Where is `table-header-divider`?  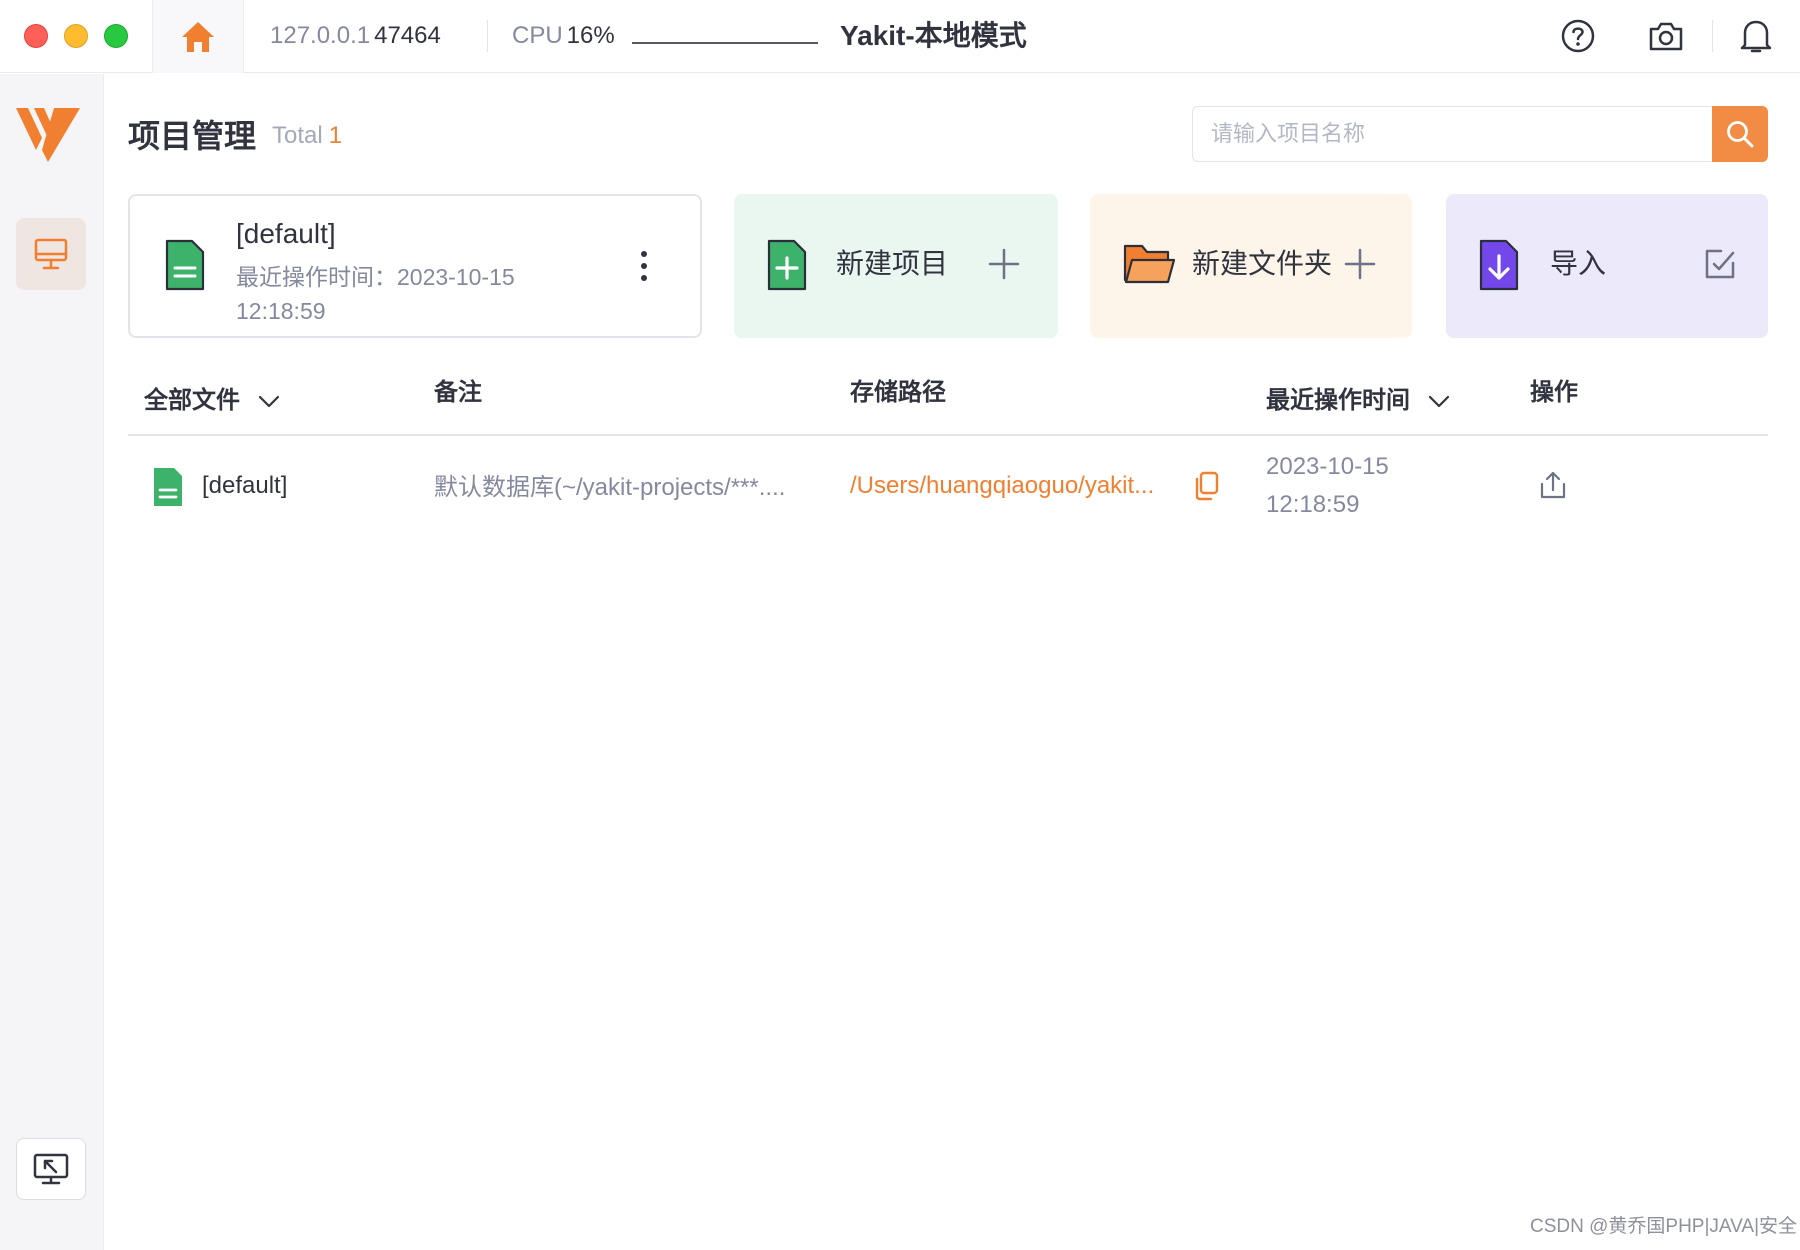 table-header-divider is located at coordinates (948, 435).